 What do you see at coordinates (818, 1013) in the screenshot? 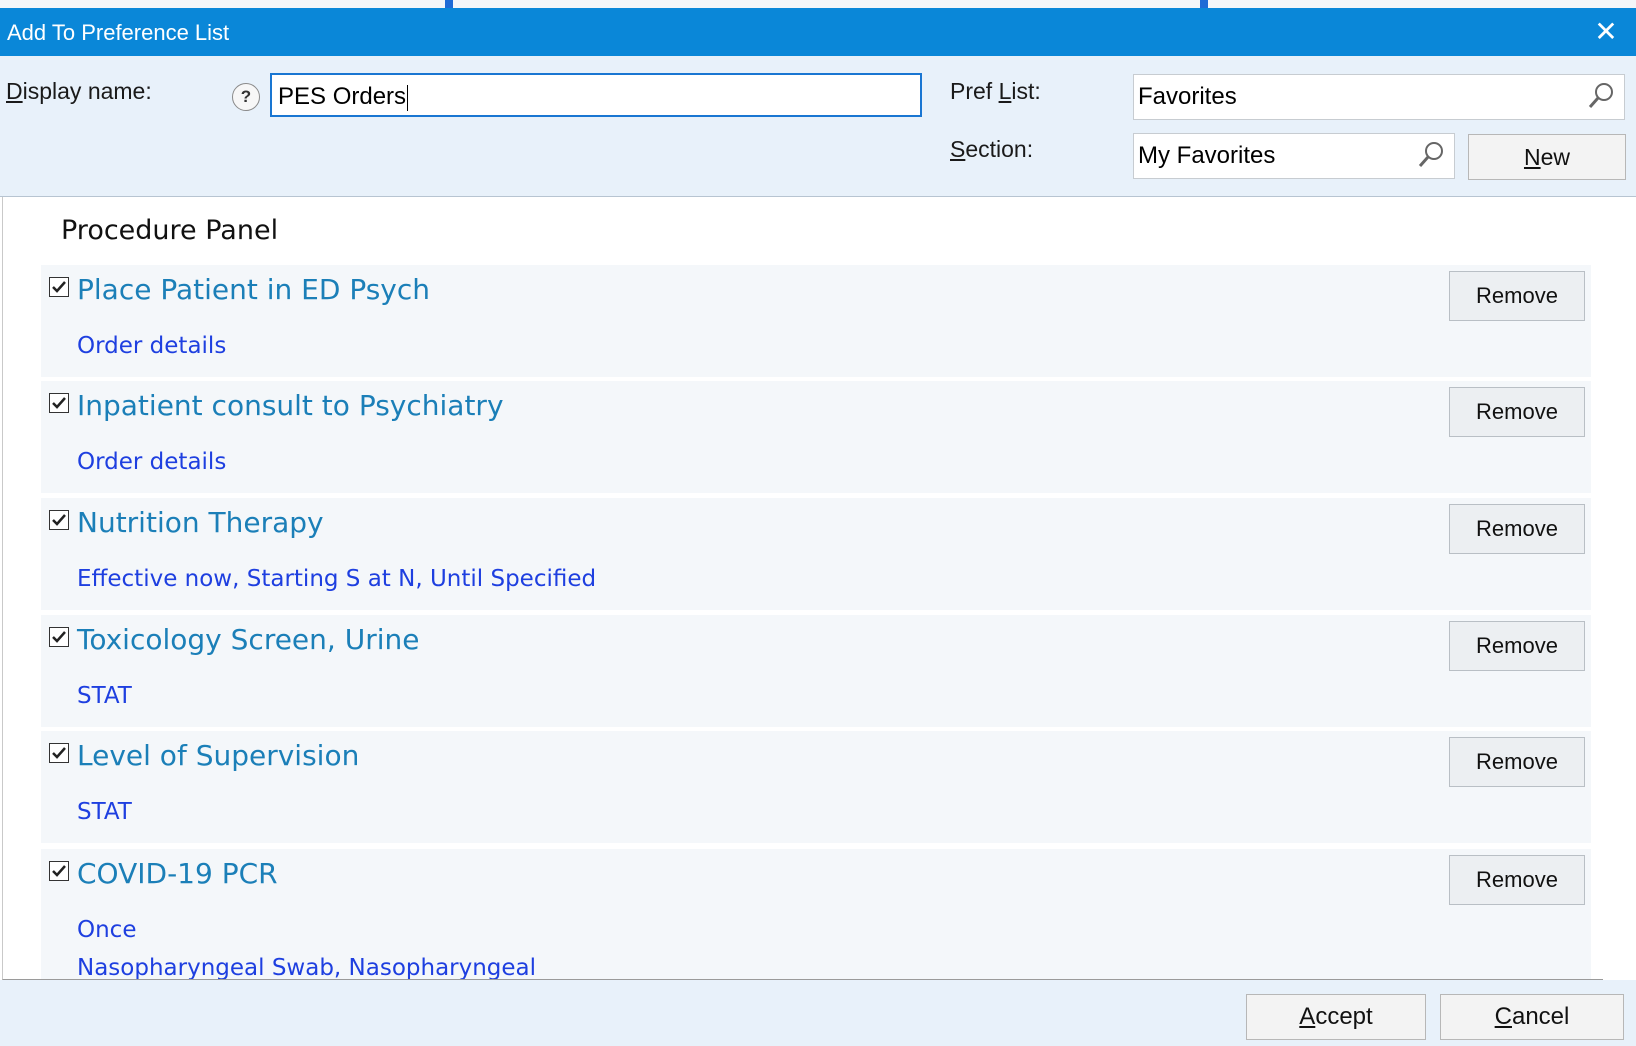
I see `dialog-footer: Accept Cancel` at bounding box center [818, 1013].